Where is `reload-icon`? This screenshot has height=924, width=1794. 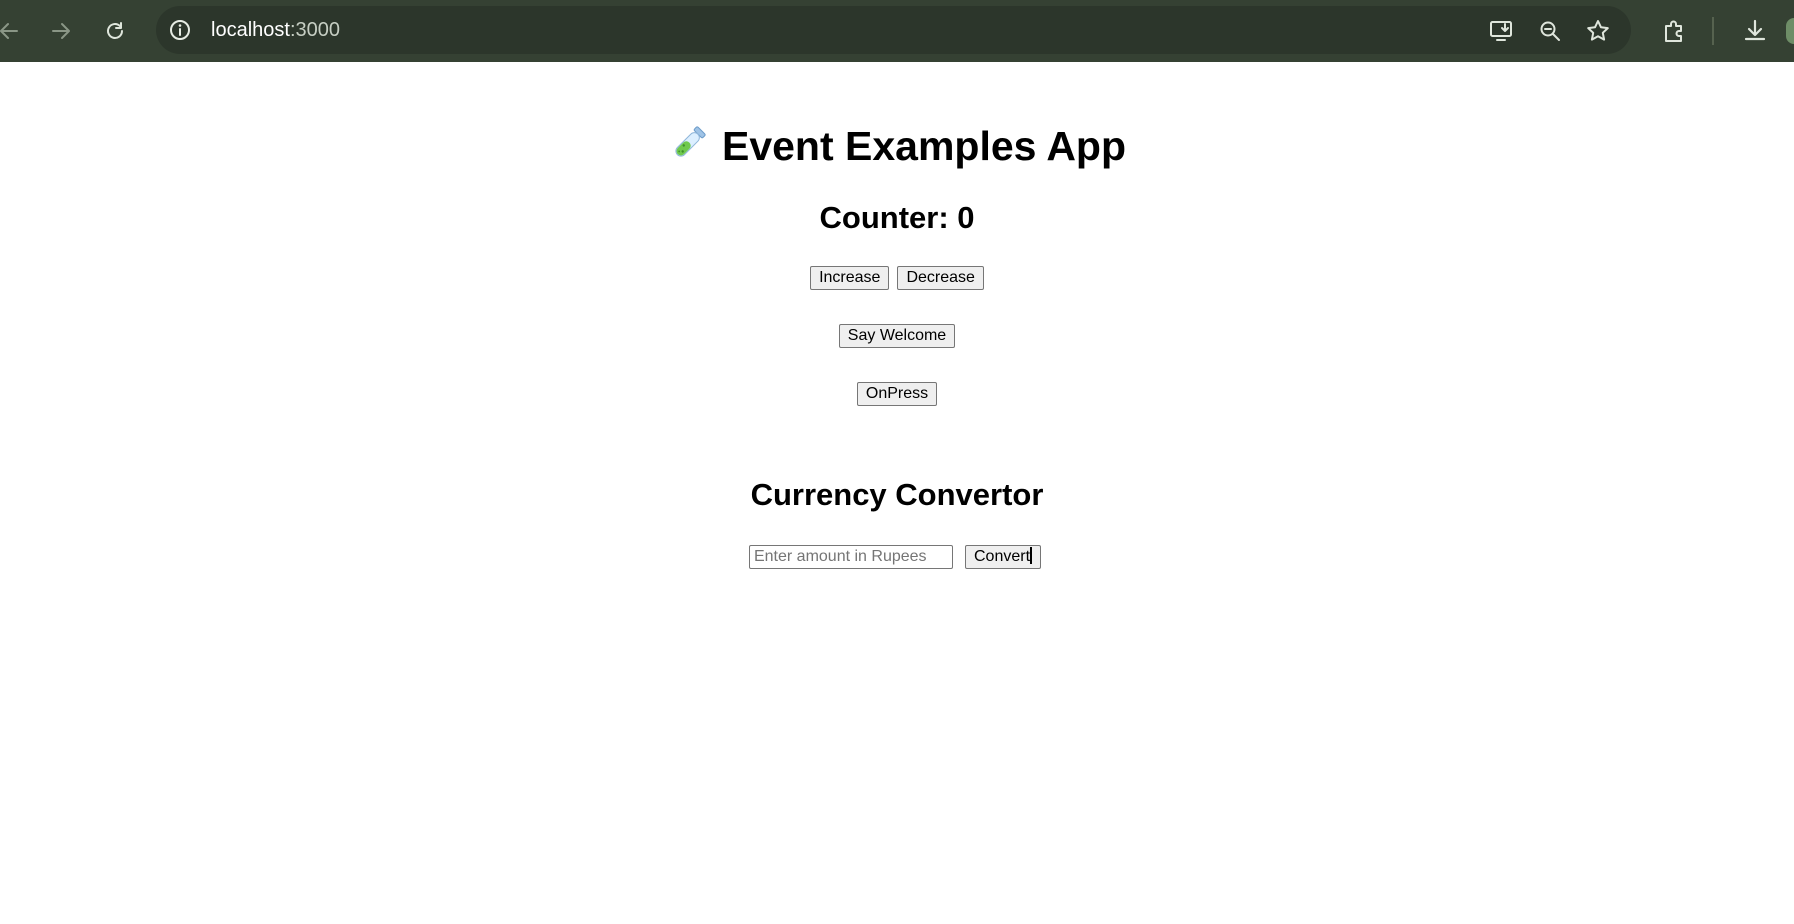 reload-icon is located at coordinates (115, 31).